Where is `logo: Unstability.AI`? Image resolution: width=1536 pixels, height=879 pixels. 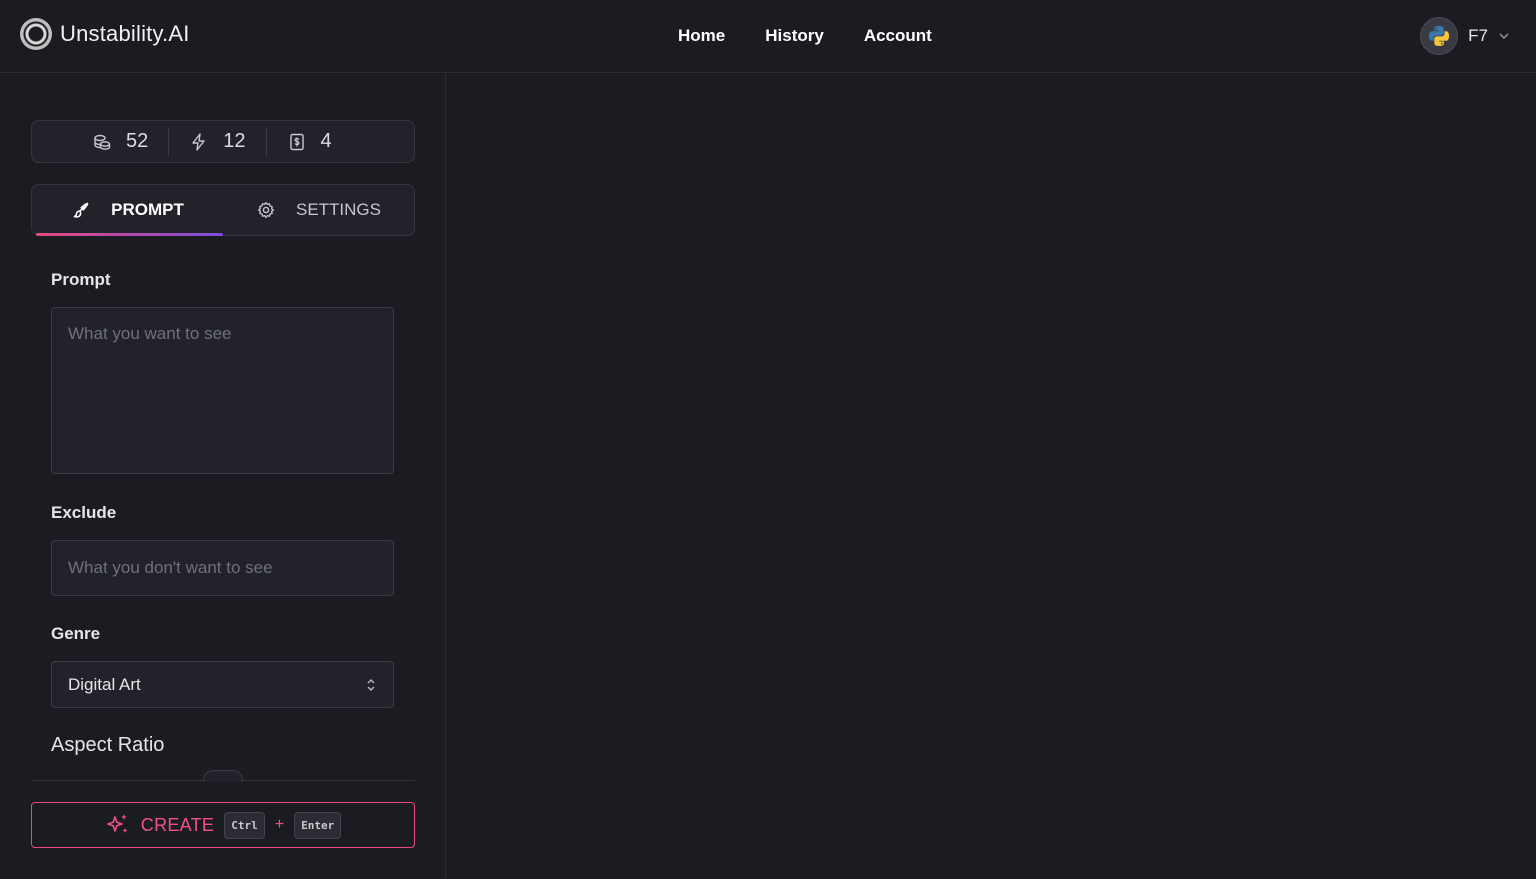
logo: Unstability.AI is located at coordinates (105, 34).